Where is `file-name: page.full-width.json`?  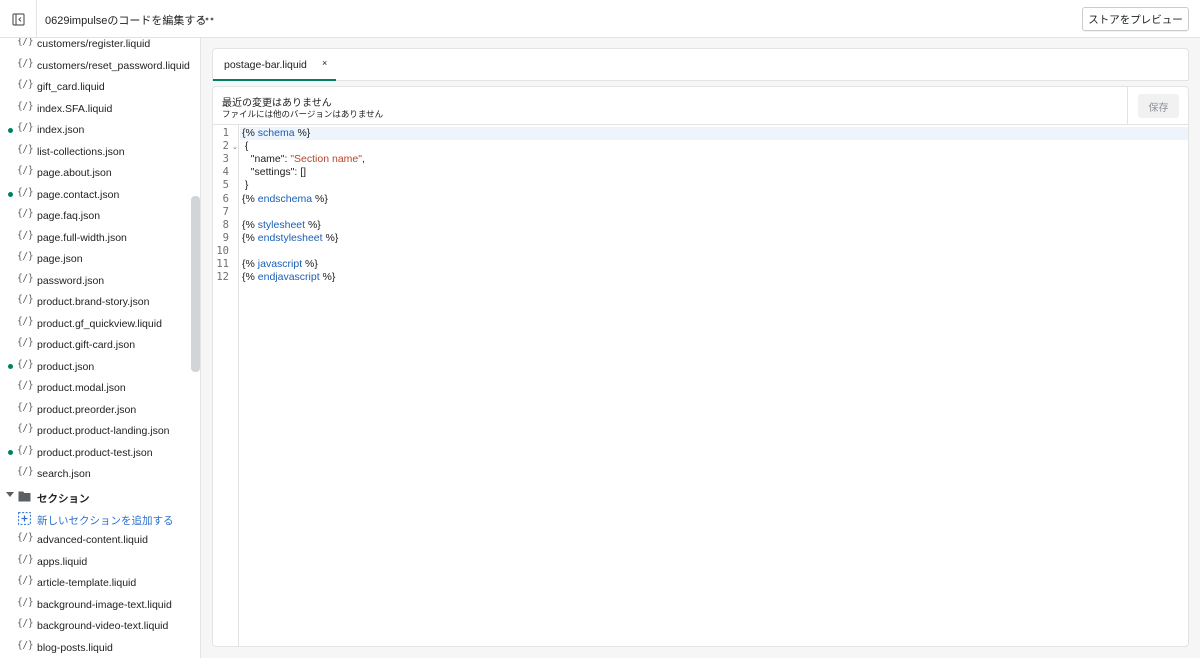 file-name: page.full-width.json is located at coordinates (82, 237).